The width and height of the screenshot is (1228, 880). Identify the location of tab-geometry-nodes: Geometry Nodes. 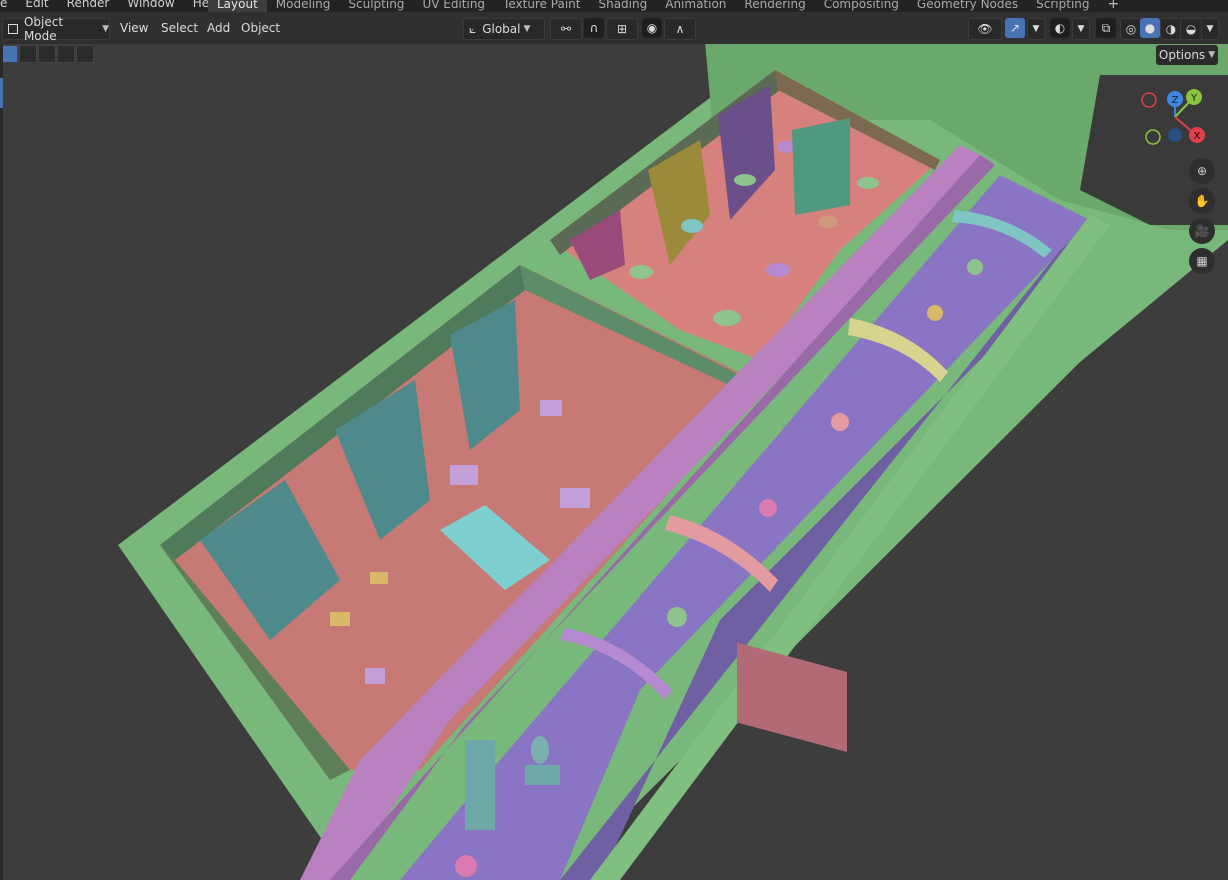
(967, 6).